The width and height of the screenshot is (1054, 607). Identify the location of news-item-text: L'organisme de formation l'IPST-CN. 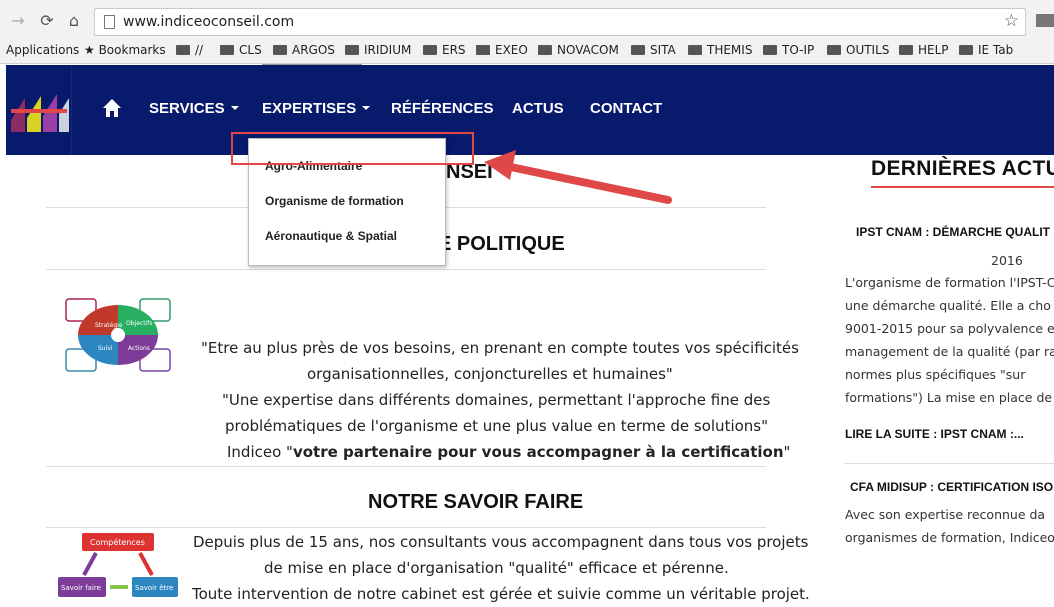
(949, 282).